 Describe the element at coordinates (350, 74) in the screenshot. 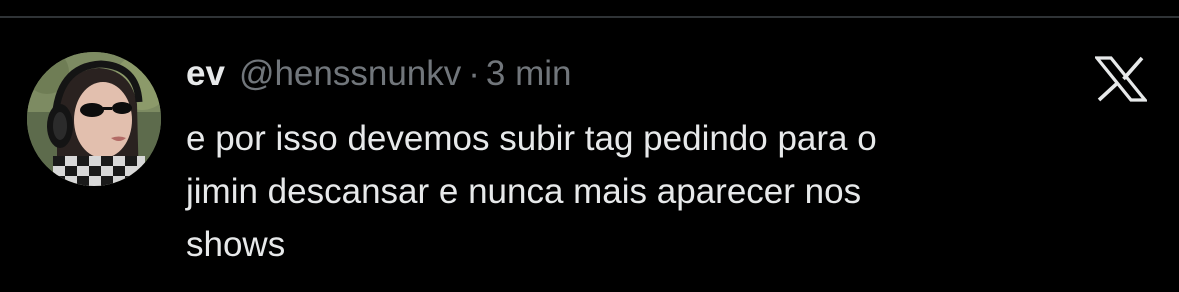

I see `user-handle: @henssnunkv` at that location.